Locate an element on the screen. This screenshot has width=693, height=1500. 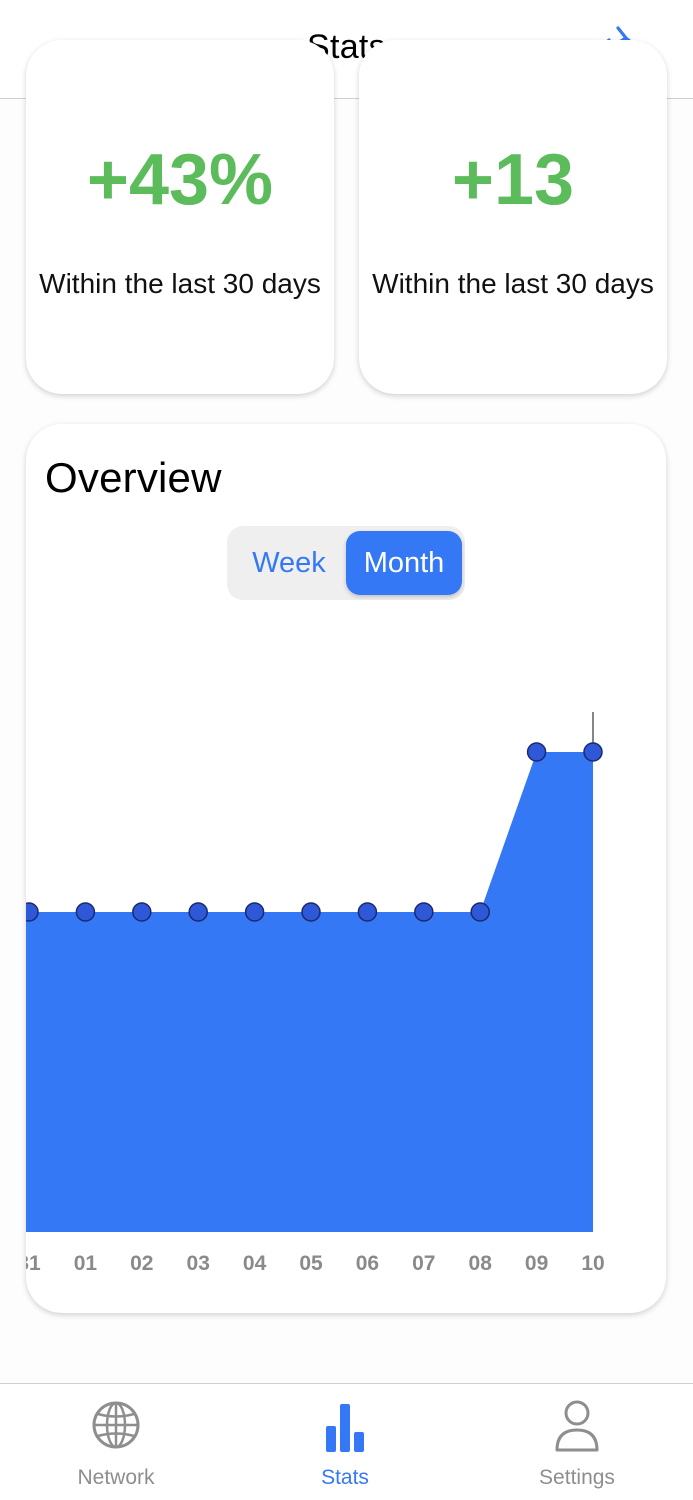
stat-value: +43% is located at coordinates (180, 180).